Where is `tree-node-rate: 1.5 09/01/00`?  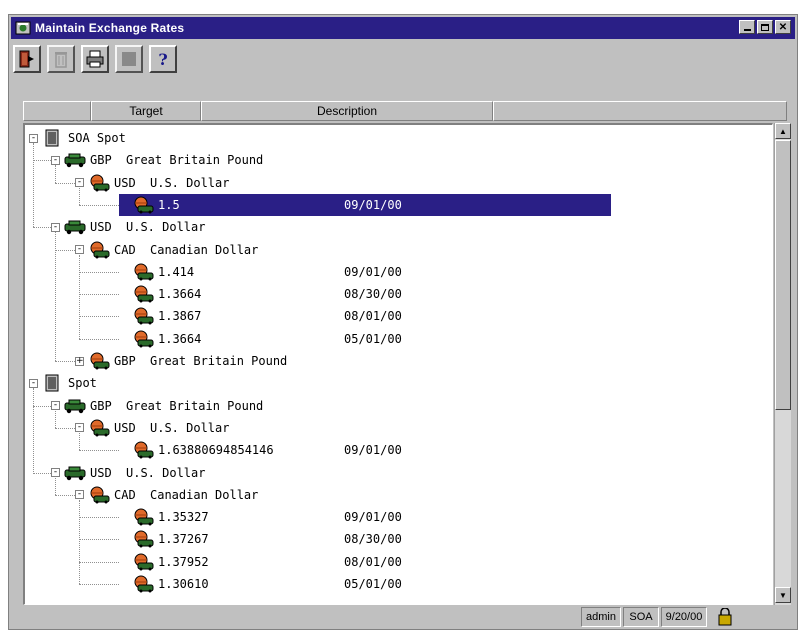 tree-node-rate: 1.5 09/01/00 is located at coordinates (365, 204).